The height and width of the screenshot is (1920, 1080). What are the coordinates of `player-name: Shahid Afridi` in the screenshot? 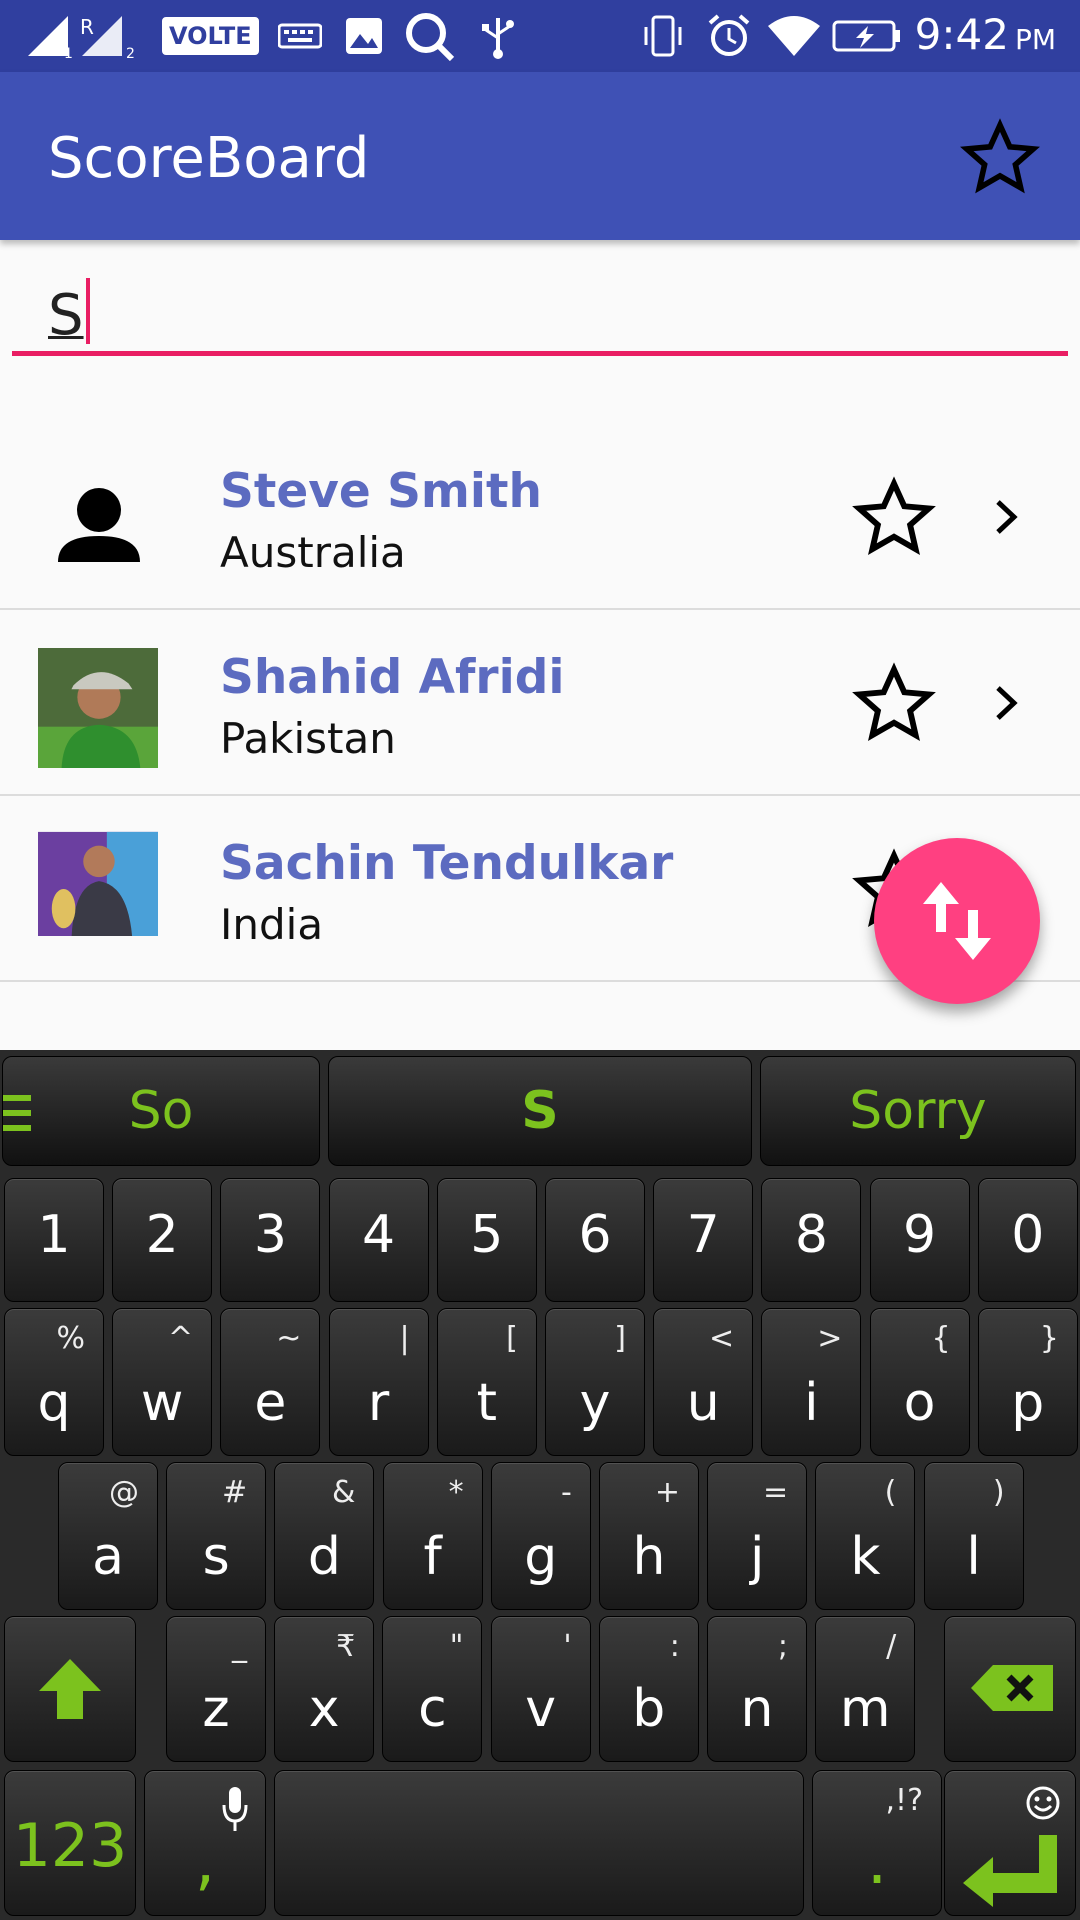 It's located at (392, 677).